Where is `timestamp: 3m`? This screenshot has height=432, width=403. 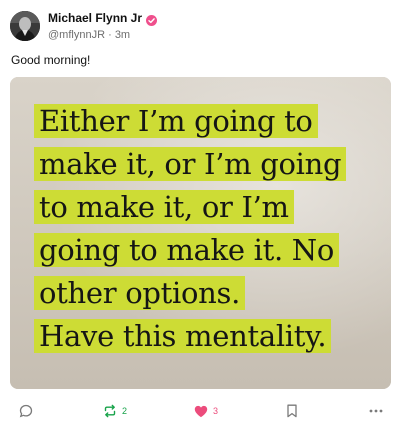
timestamp: 3m is located at coordinates (122, 35).